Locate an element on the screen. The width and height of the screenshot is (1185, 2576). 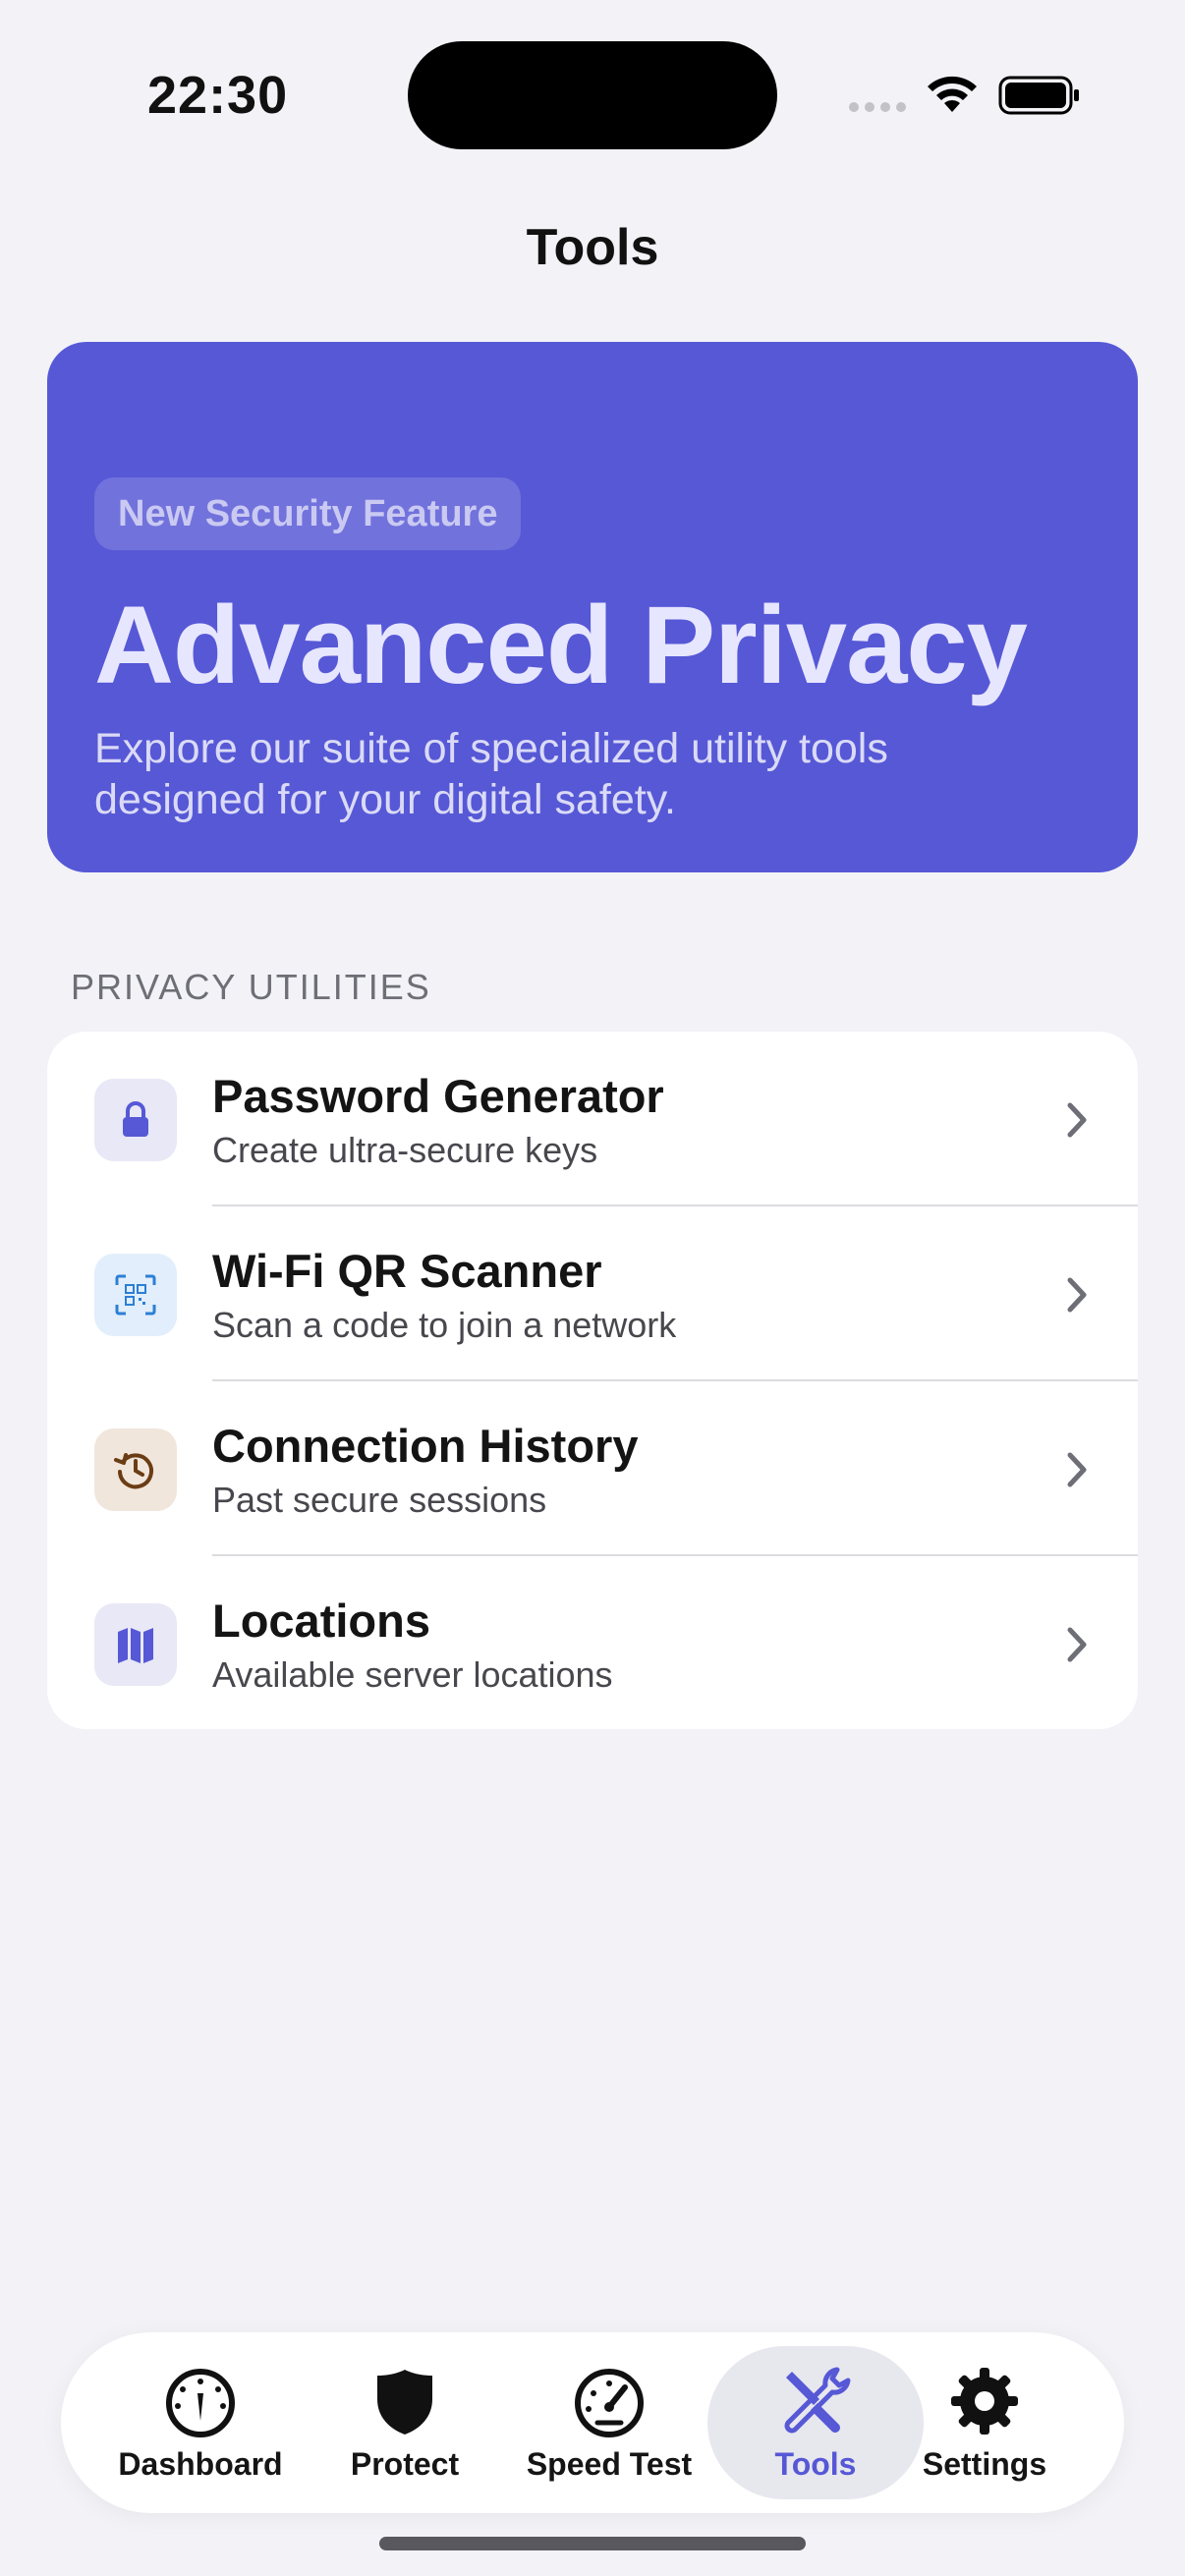
item-title: Connection History is located at coordinates (426, 1446).